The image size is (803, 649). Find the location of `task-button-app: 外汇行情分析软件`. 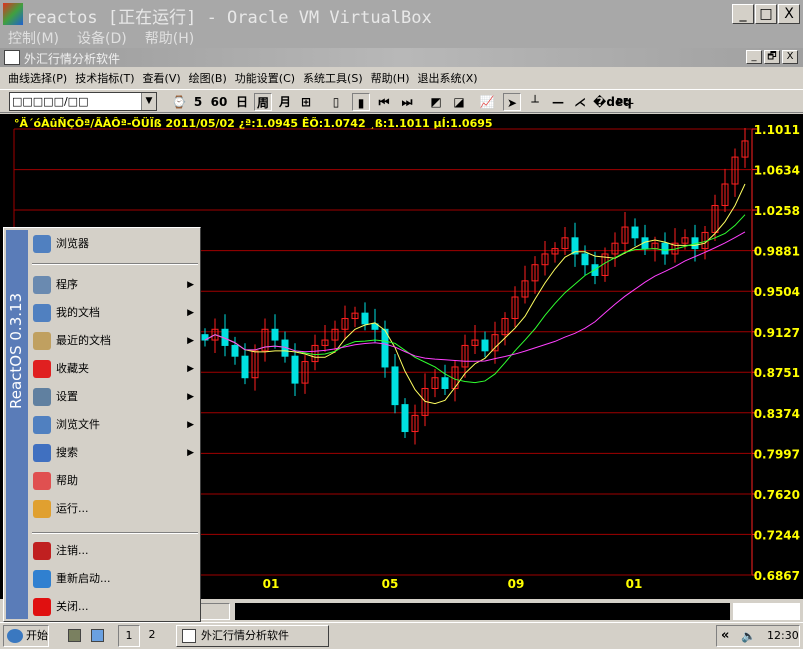

task-button-app: 外汇行情分析软件 is located at coordinates (252, 636).